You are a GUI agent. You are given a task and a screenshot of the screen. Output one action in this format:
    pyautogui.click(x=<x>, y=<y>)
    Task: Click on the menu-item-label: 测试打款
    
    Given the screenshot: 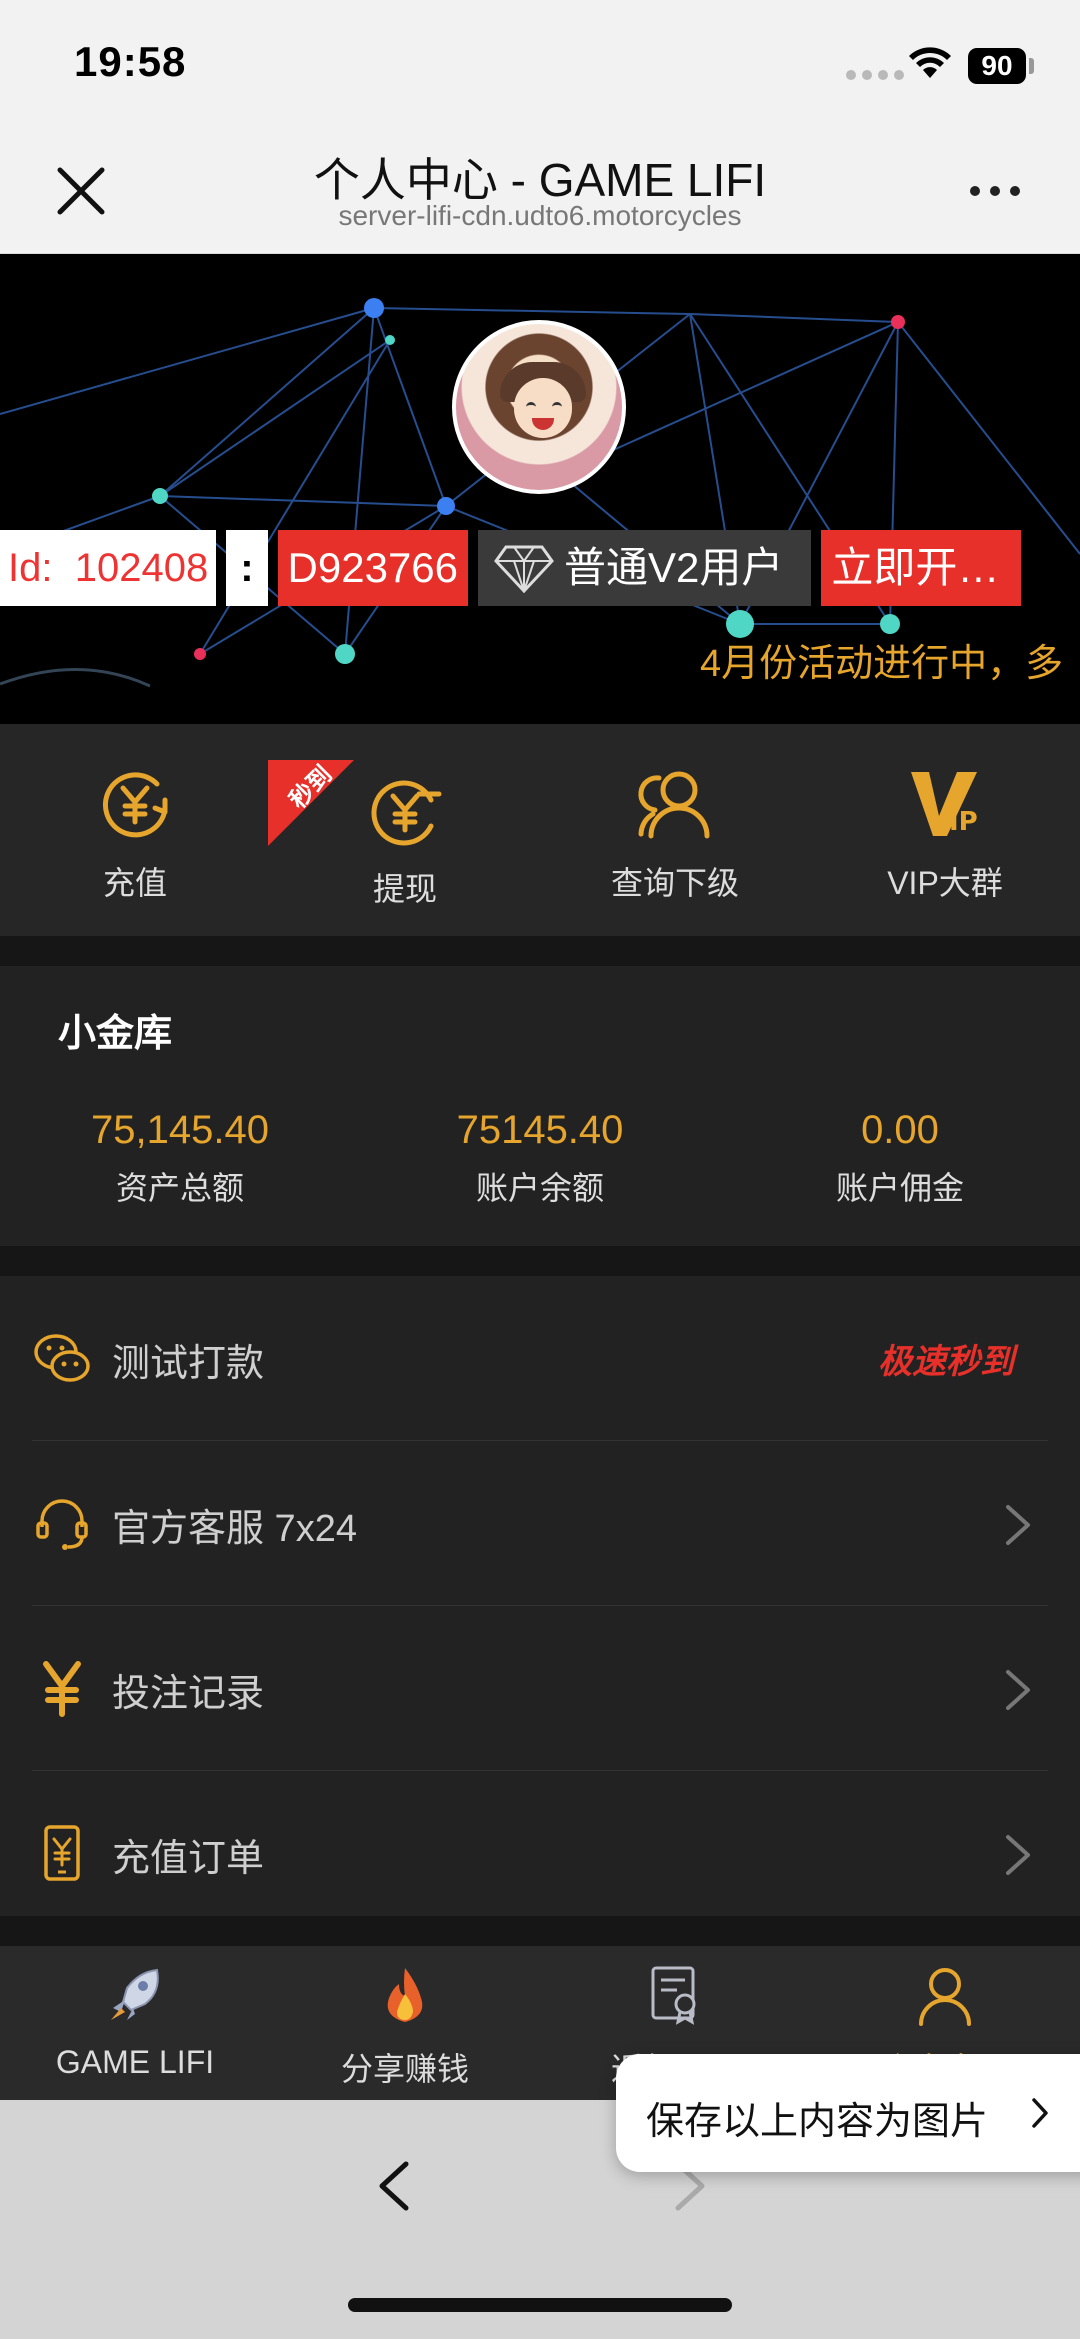 What is the action you would take?
    pyautogui.click(x=188, y=1364)
    